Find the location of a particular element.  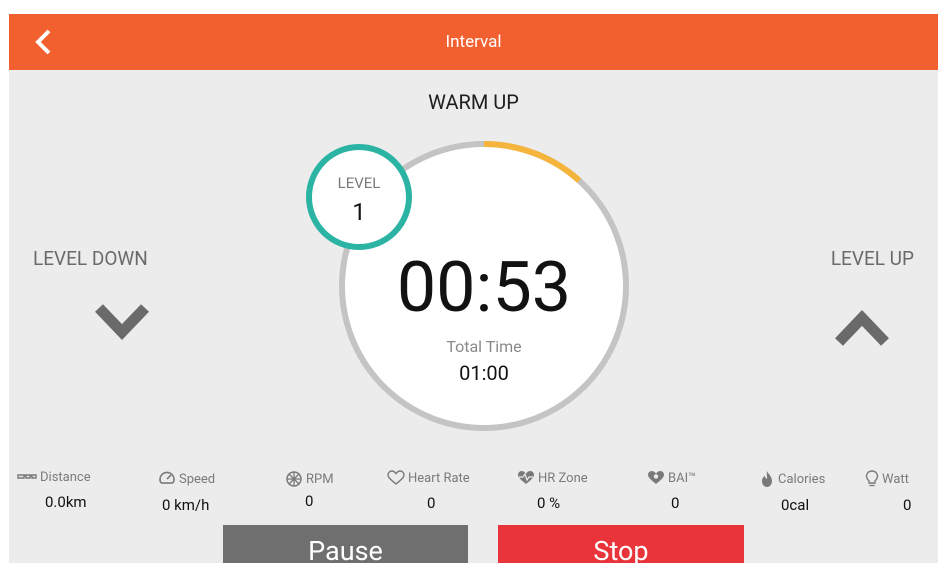

total-time-label: Total Time is located at coordinates (484, 346).